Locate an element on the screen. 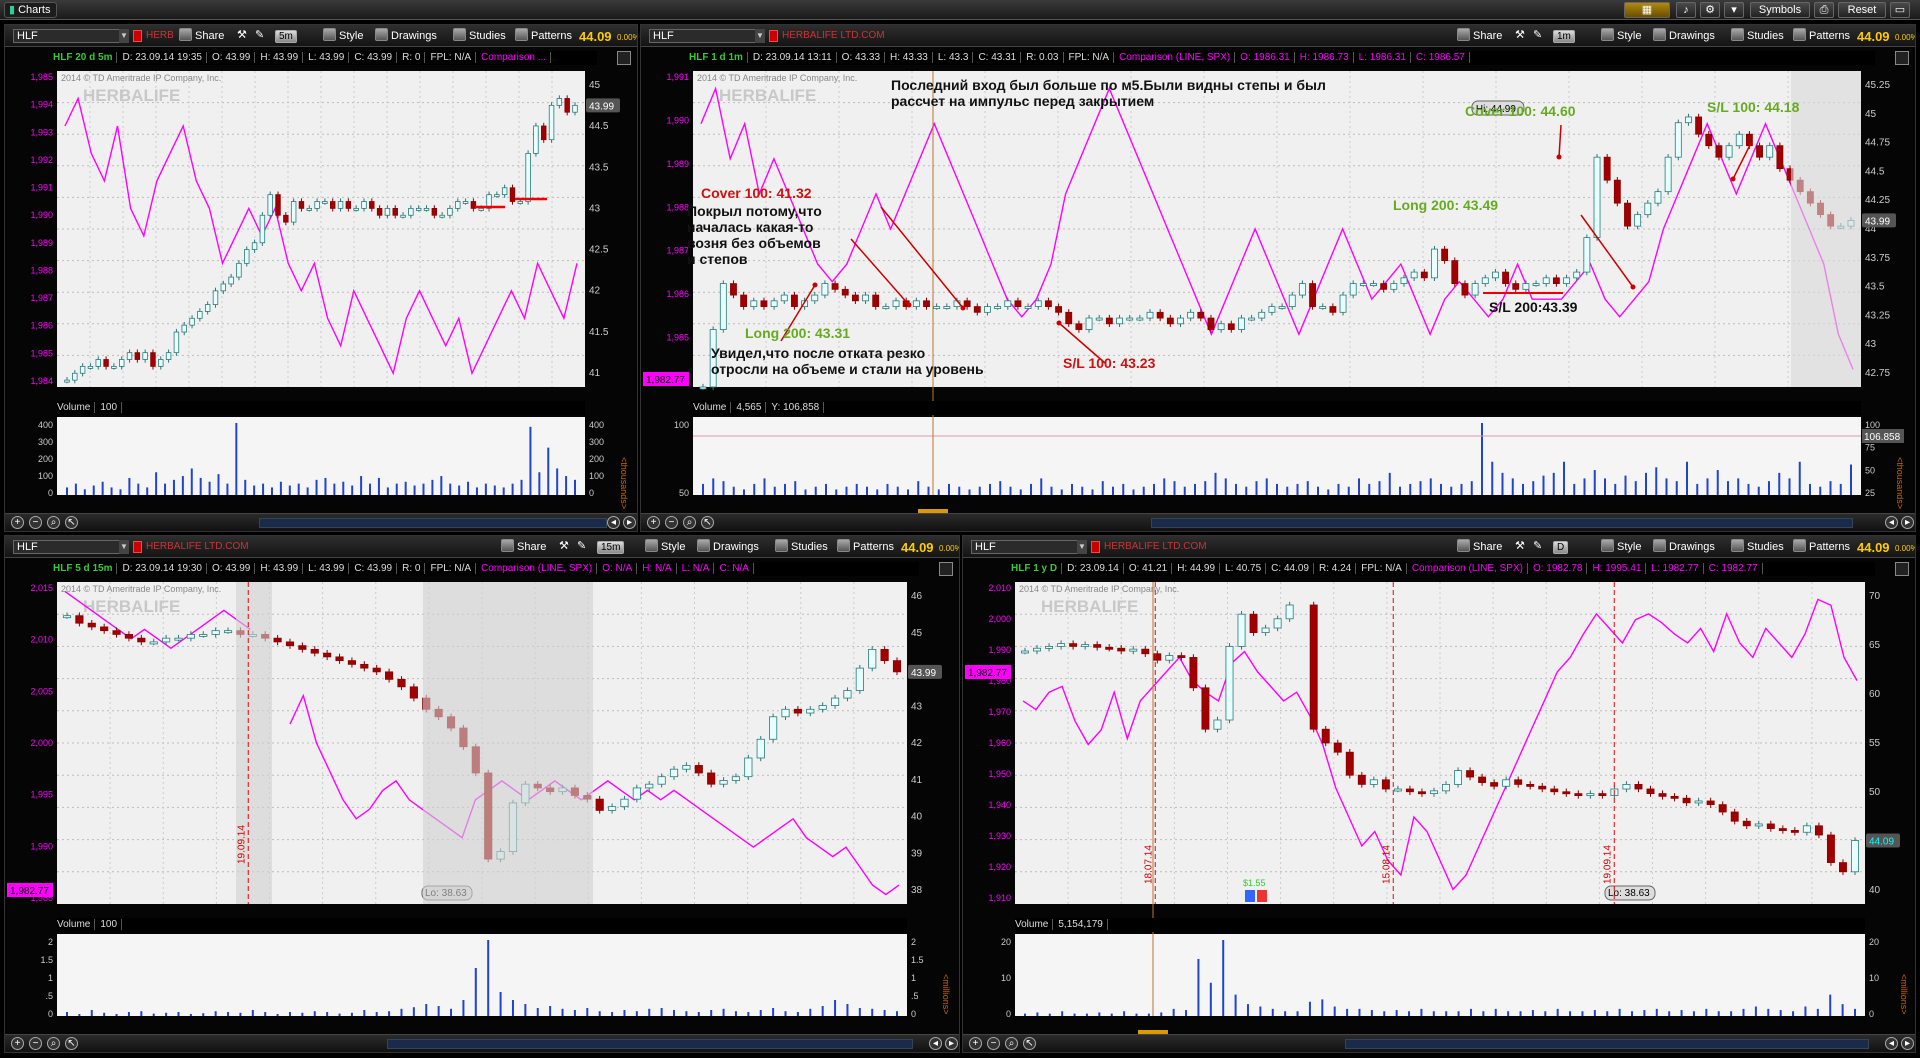 The image size is (1920, 1058). date-marker: 18.07.14 is located at coordinates (1148, 864).